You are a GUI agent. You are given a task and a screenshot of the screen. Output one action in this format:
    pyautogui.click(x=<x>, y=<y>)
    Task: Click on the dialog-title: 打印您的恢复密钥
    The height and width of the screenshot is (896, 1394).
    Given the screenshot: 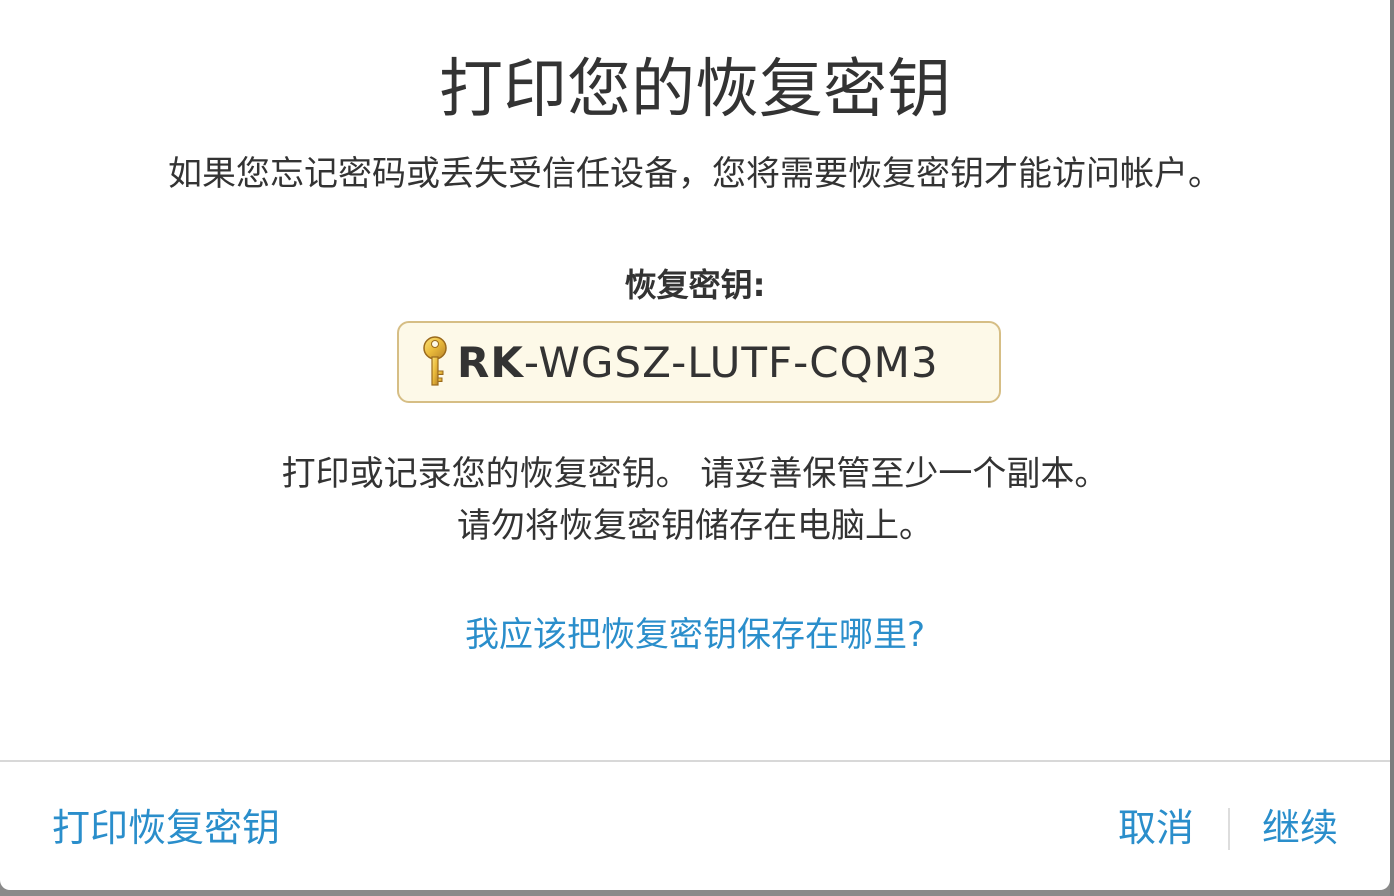 What is the action you would take?
    pyautogui.click(x=695, y=90)
    